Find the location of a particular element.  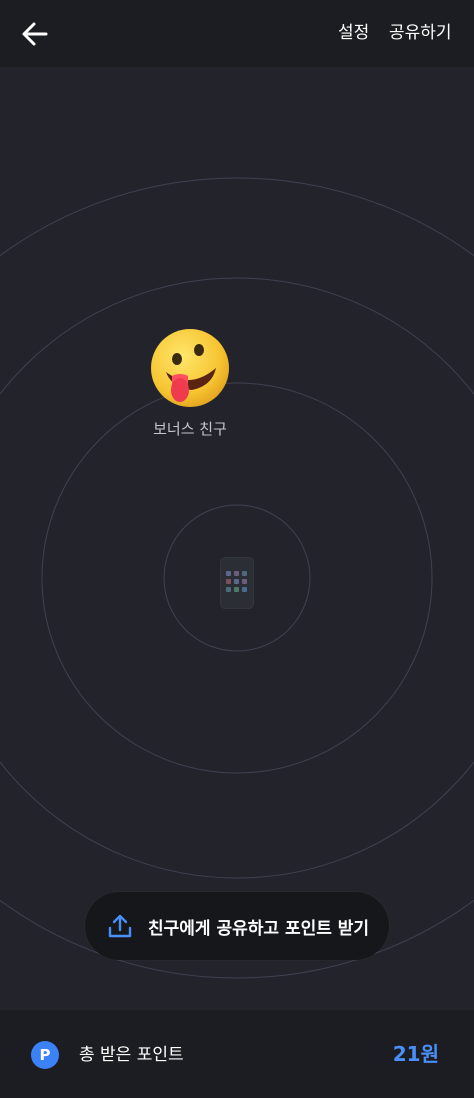

friend-bonus: 보너스 친구 is located at coordinates (190, 383).